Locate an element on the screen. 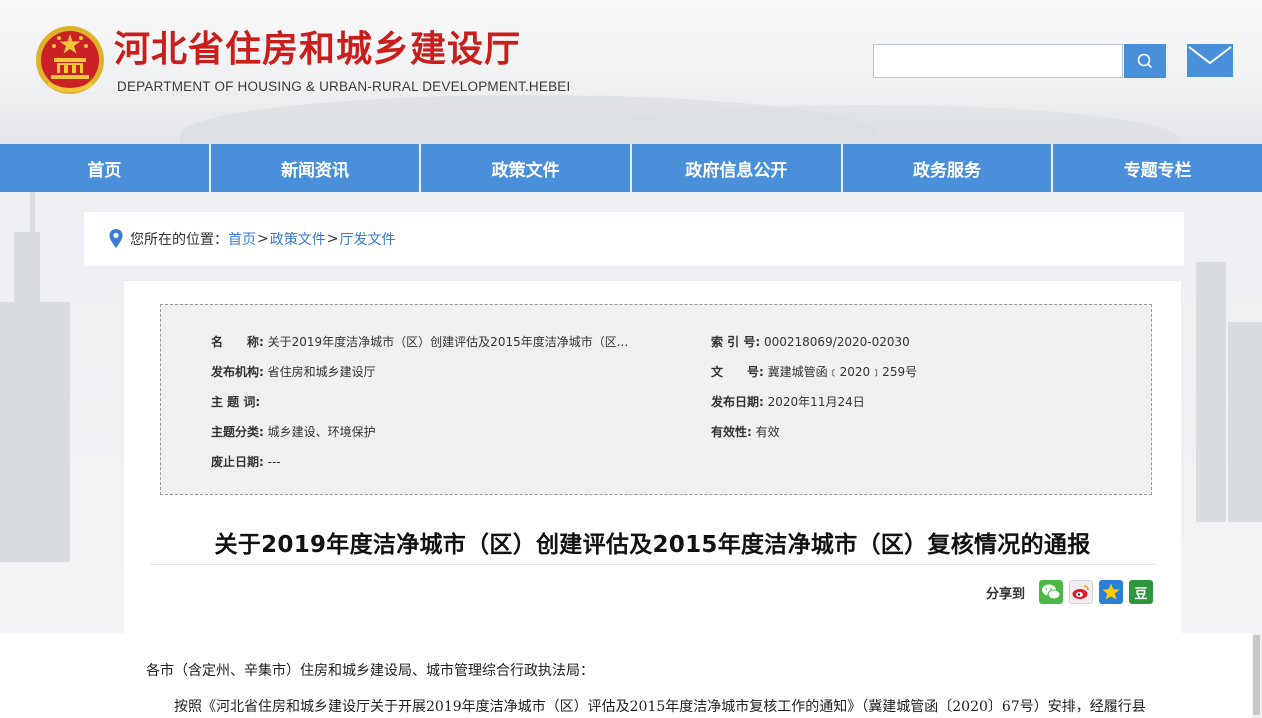 This screenshot has height=718, width=1262. wechat-icon is located at coordinates (1051, 592).